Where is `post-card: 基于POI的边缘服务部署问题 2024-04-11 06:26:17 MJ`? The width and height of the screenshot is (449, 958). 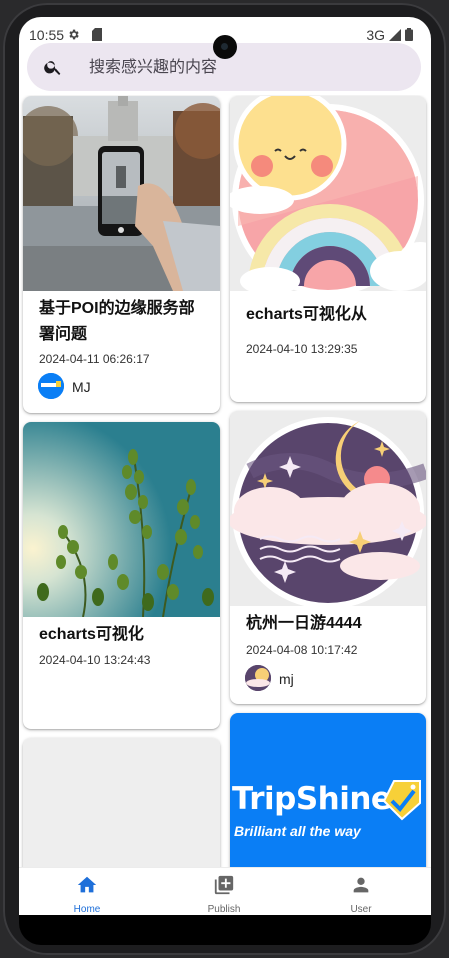 post-card: 基于POI的边缘服务部署问题 2024-04-11 06:26:17 MJ is located at coordinates (121, 254).